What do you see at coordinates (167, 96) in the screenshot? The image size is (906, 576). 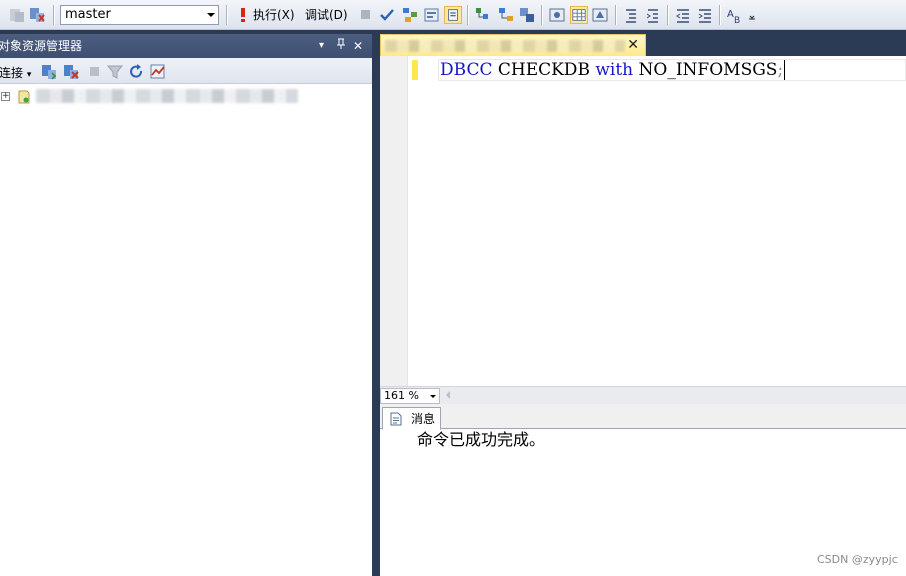 I see `server-node-label` at bounding box center [167, 96].